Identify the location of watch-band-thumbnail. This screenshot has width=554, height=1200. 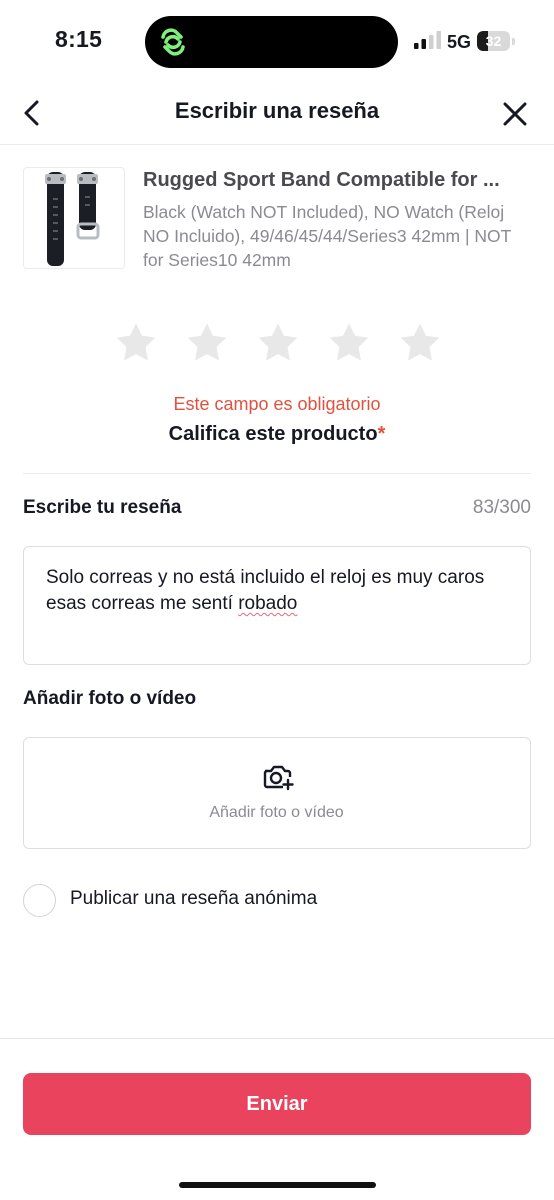
(72, 219).